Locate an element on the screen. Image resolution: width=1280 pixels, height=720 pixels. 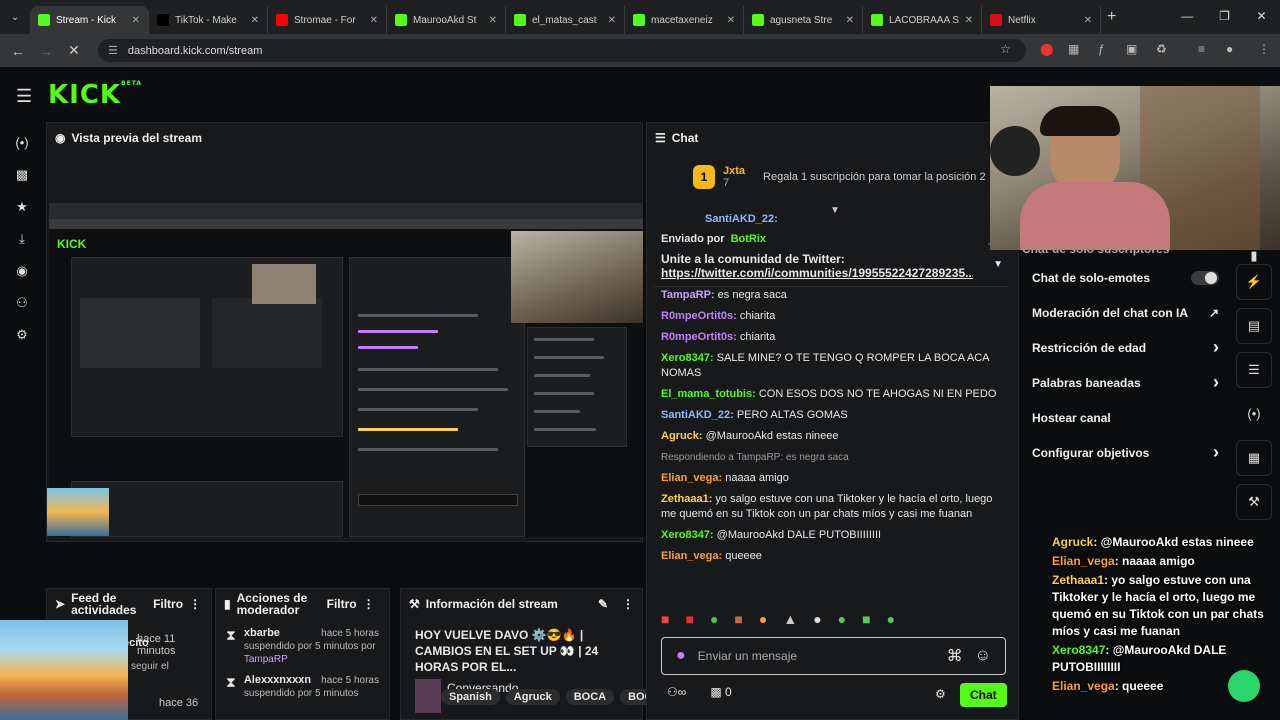
stream-broadcast-icon: (•) is located at coordinates (22, 143).